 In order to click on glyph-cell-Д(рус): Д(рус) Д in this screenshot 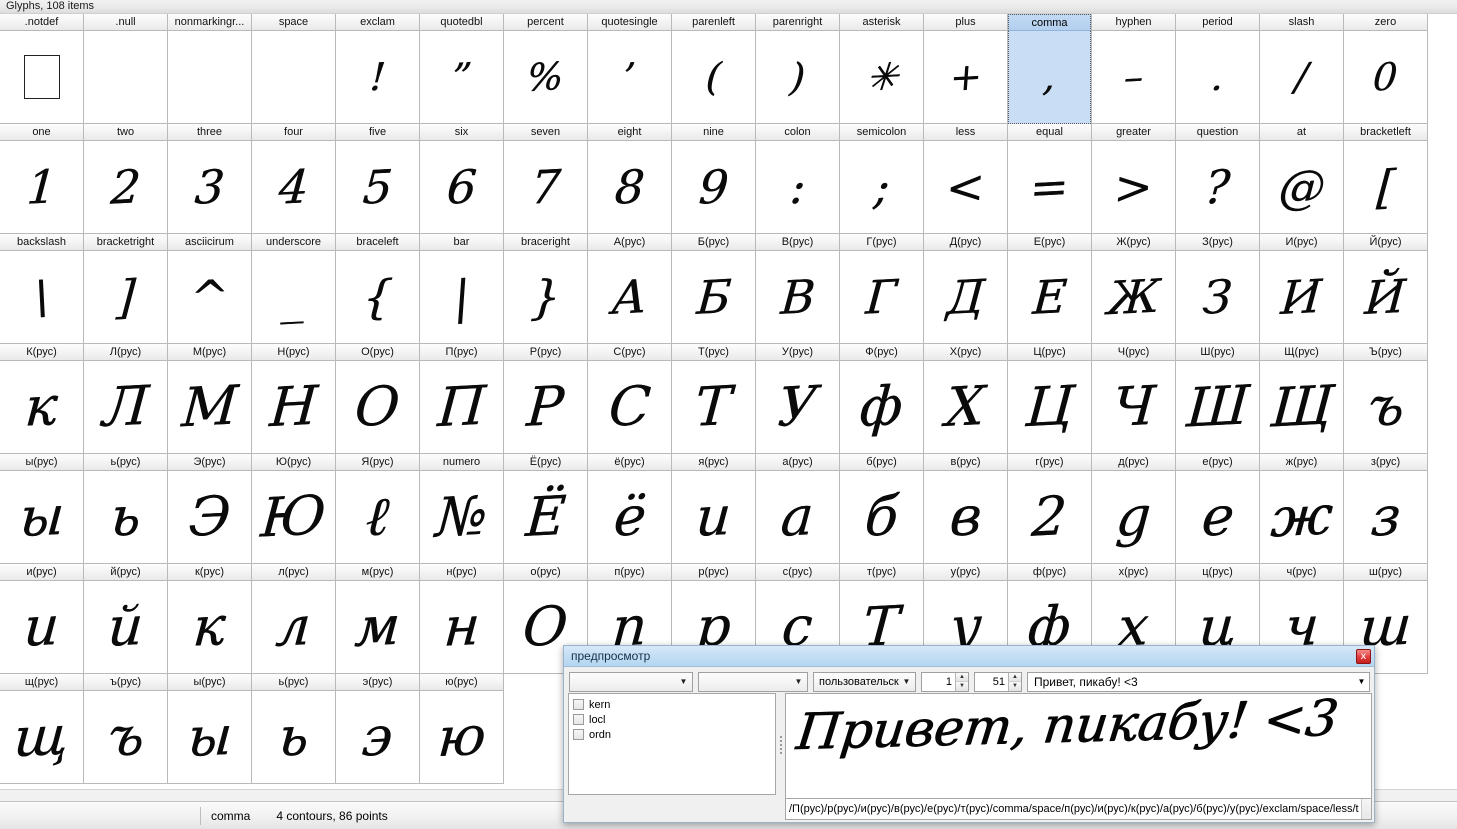, I will do `click(966, 289)`.